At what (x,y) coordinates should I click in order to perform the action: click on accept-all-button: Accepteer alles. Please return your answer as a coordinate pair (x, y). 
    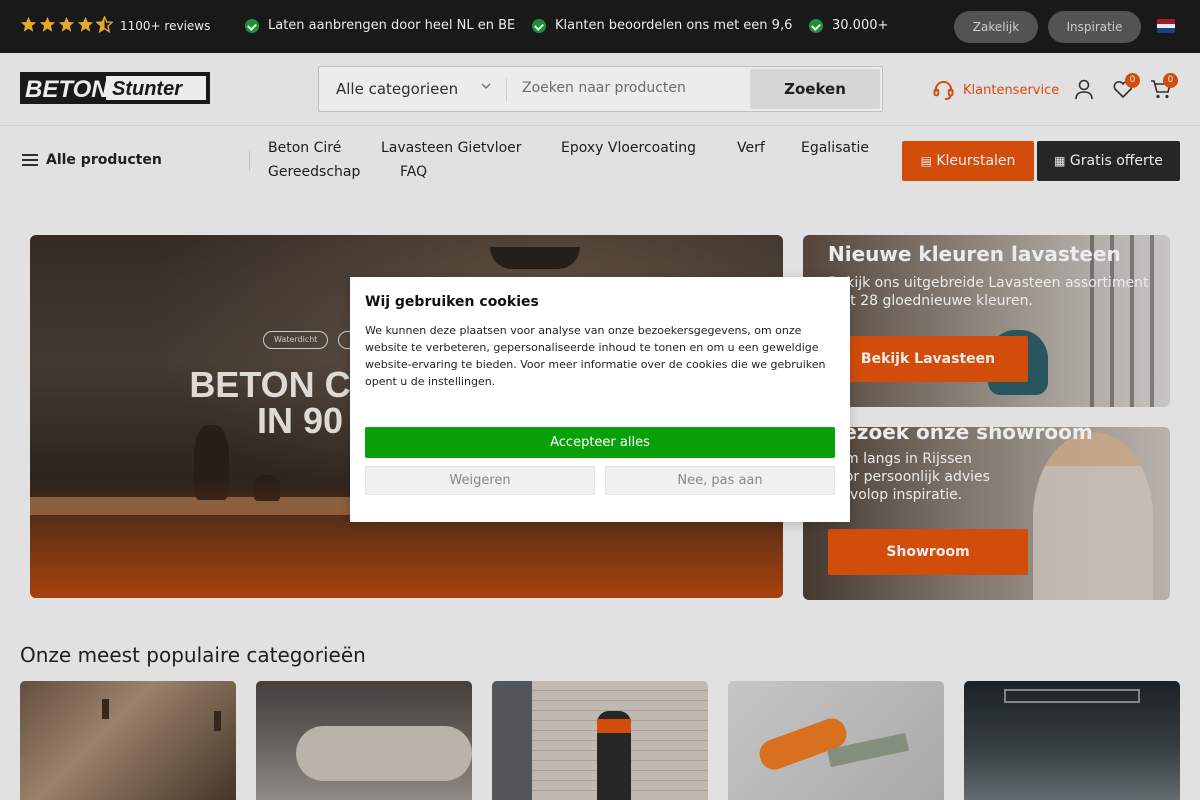
    Looking at the image, I should click on (600, 442).